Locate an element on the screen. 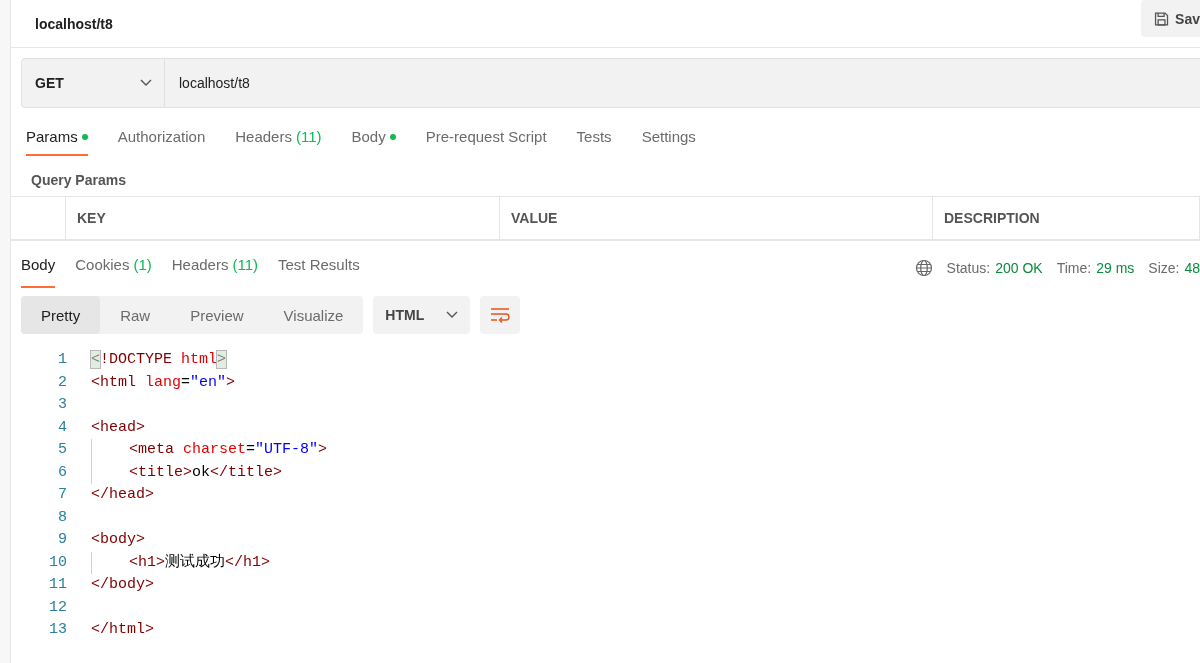 The width and height of the screenshot is (1200, 663). line-number: 11 is located at coordinates (58, 585).